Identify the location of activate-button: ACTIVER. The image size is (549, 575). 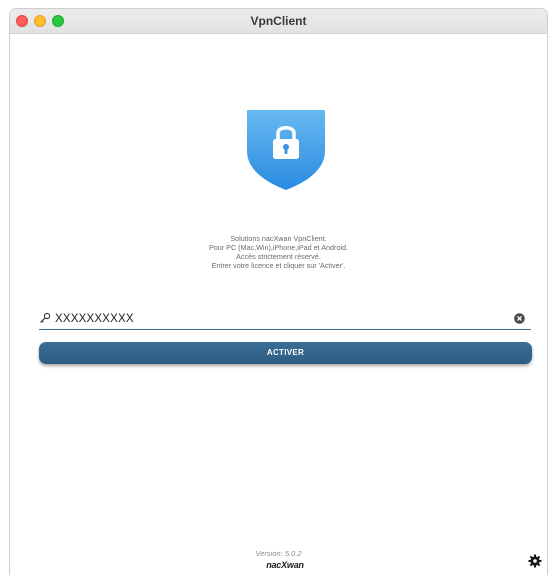
(285, 353).